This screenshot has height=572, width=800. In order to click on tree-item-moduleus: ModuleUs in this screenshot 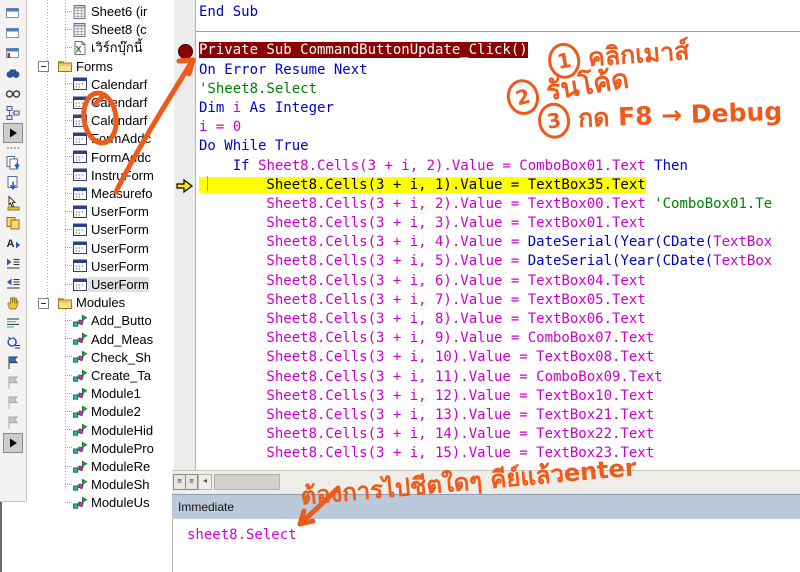, I will do `click(100, 503)`.